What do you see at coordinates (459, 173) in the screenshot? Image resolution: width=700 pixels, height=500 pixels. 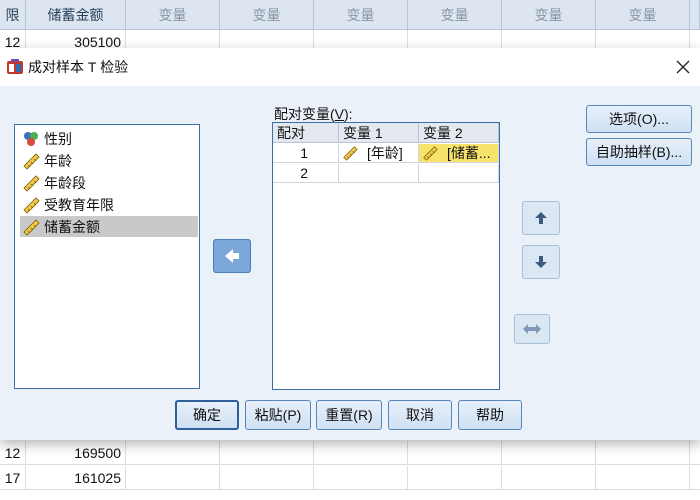 I see `pair-cell-var2` at bounding box center [459, 173].